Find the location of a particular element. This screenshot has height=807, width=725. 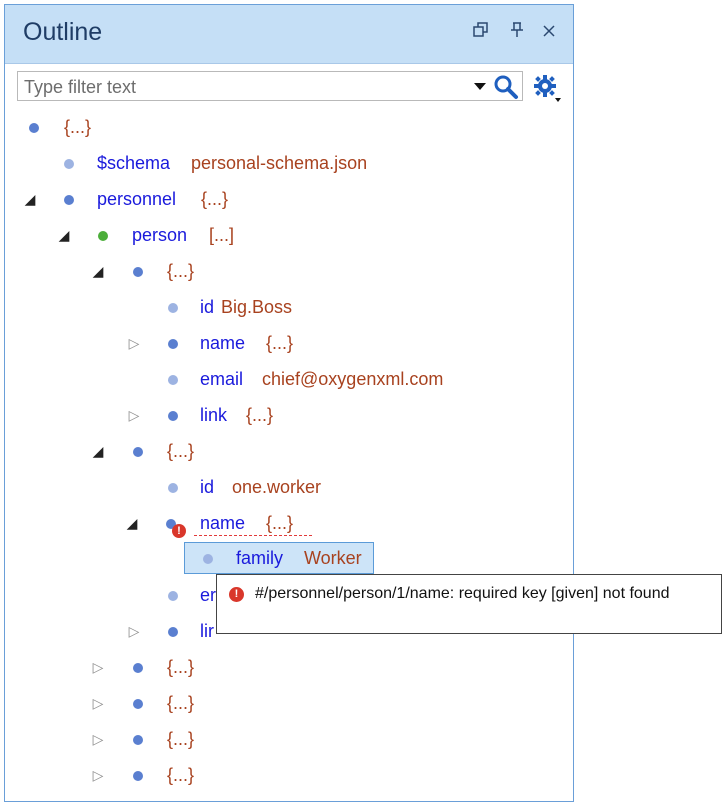

filter-input is located at coordinates (244, 87).